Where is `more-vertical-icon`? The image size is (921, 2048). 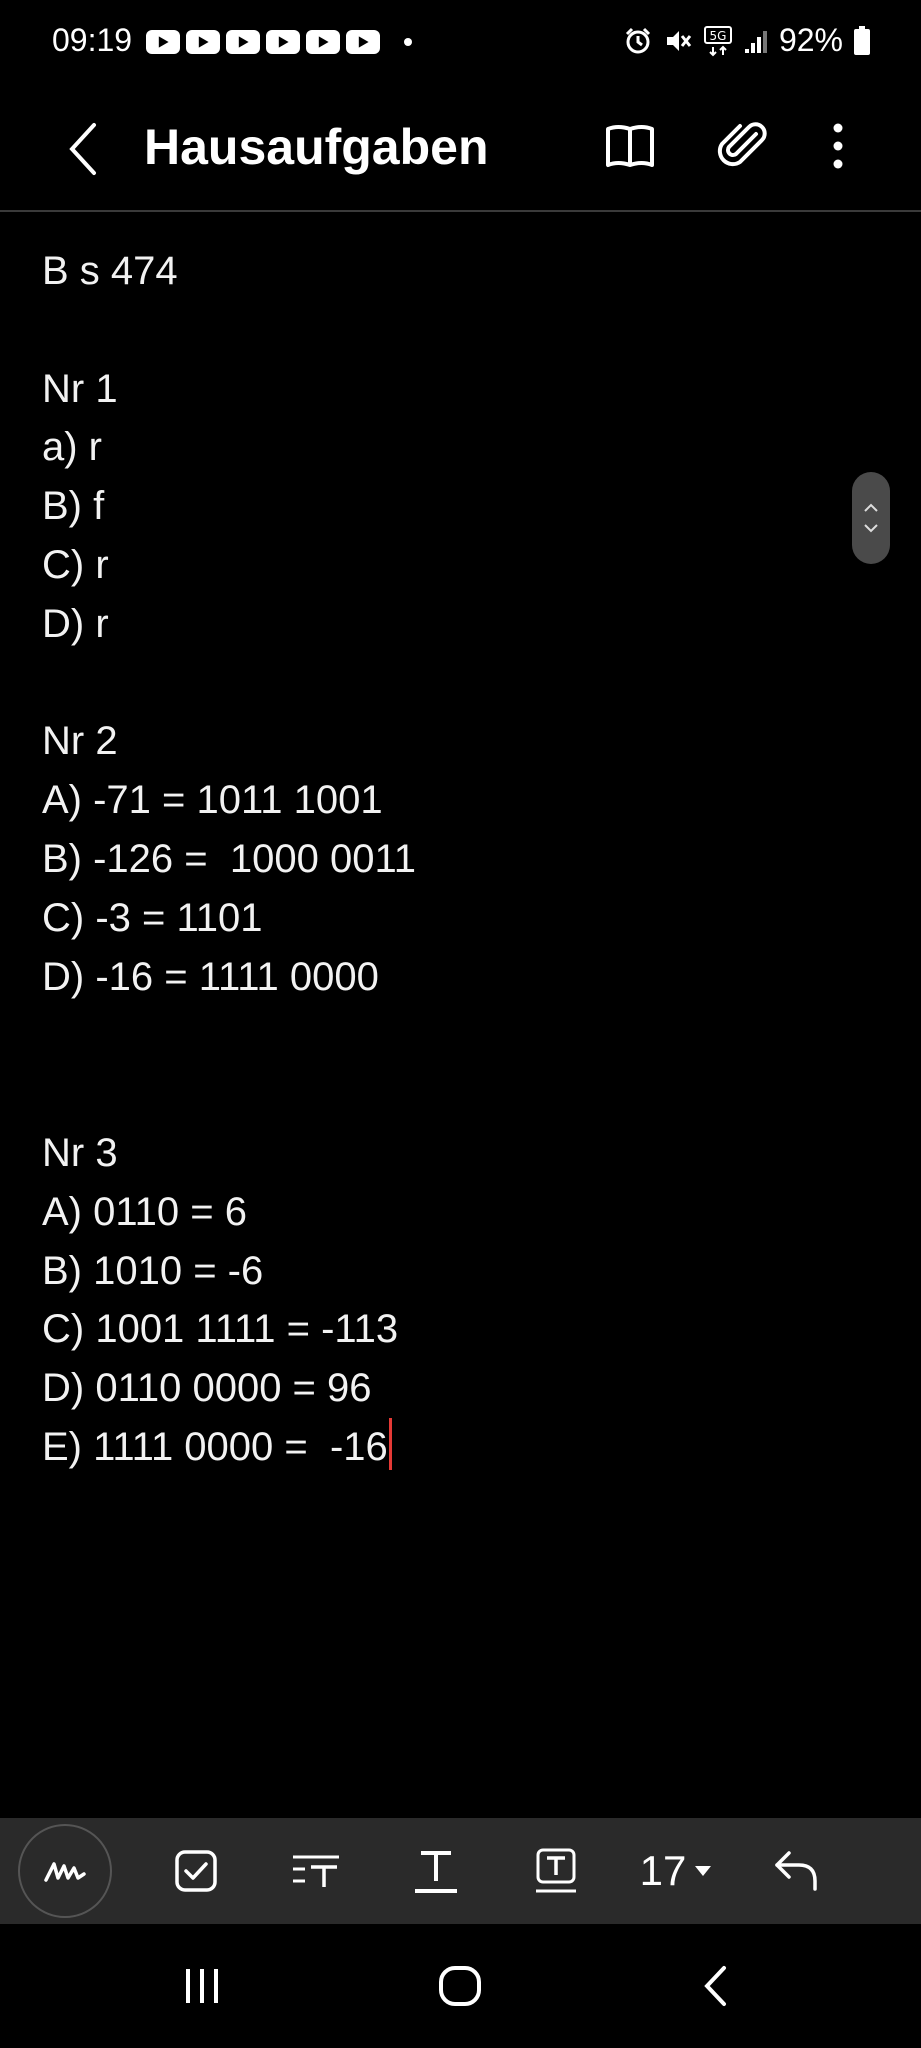
more-vertical-icon is located at coordinates (838, 146).